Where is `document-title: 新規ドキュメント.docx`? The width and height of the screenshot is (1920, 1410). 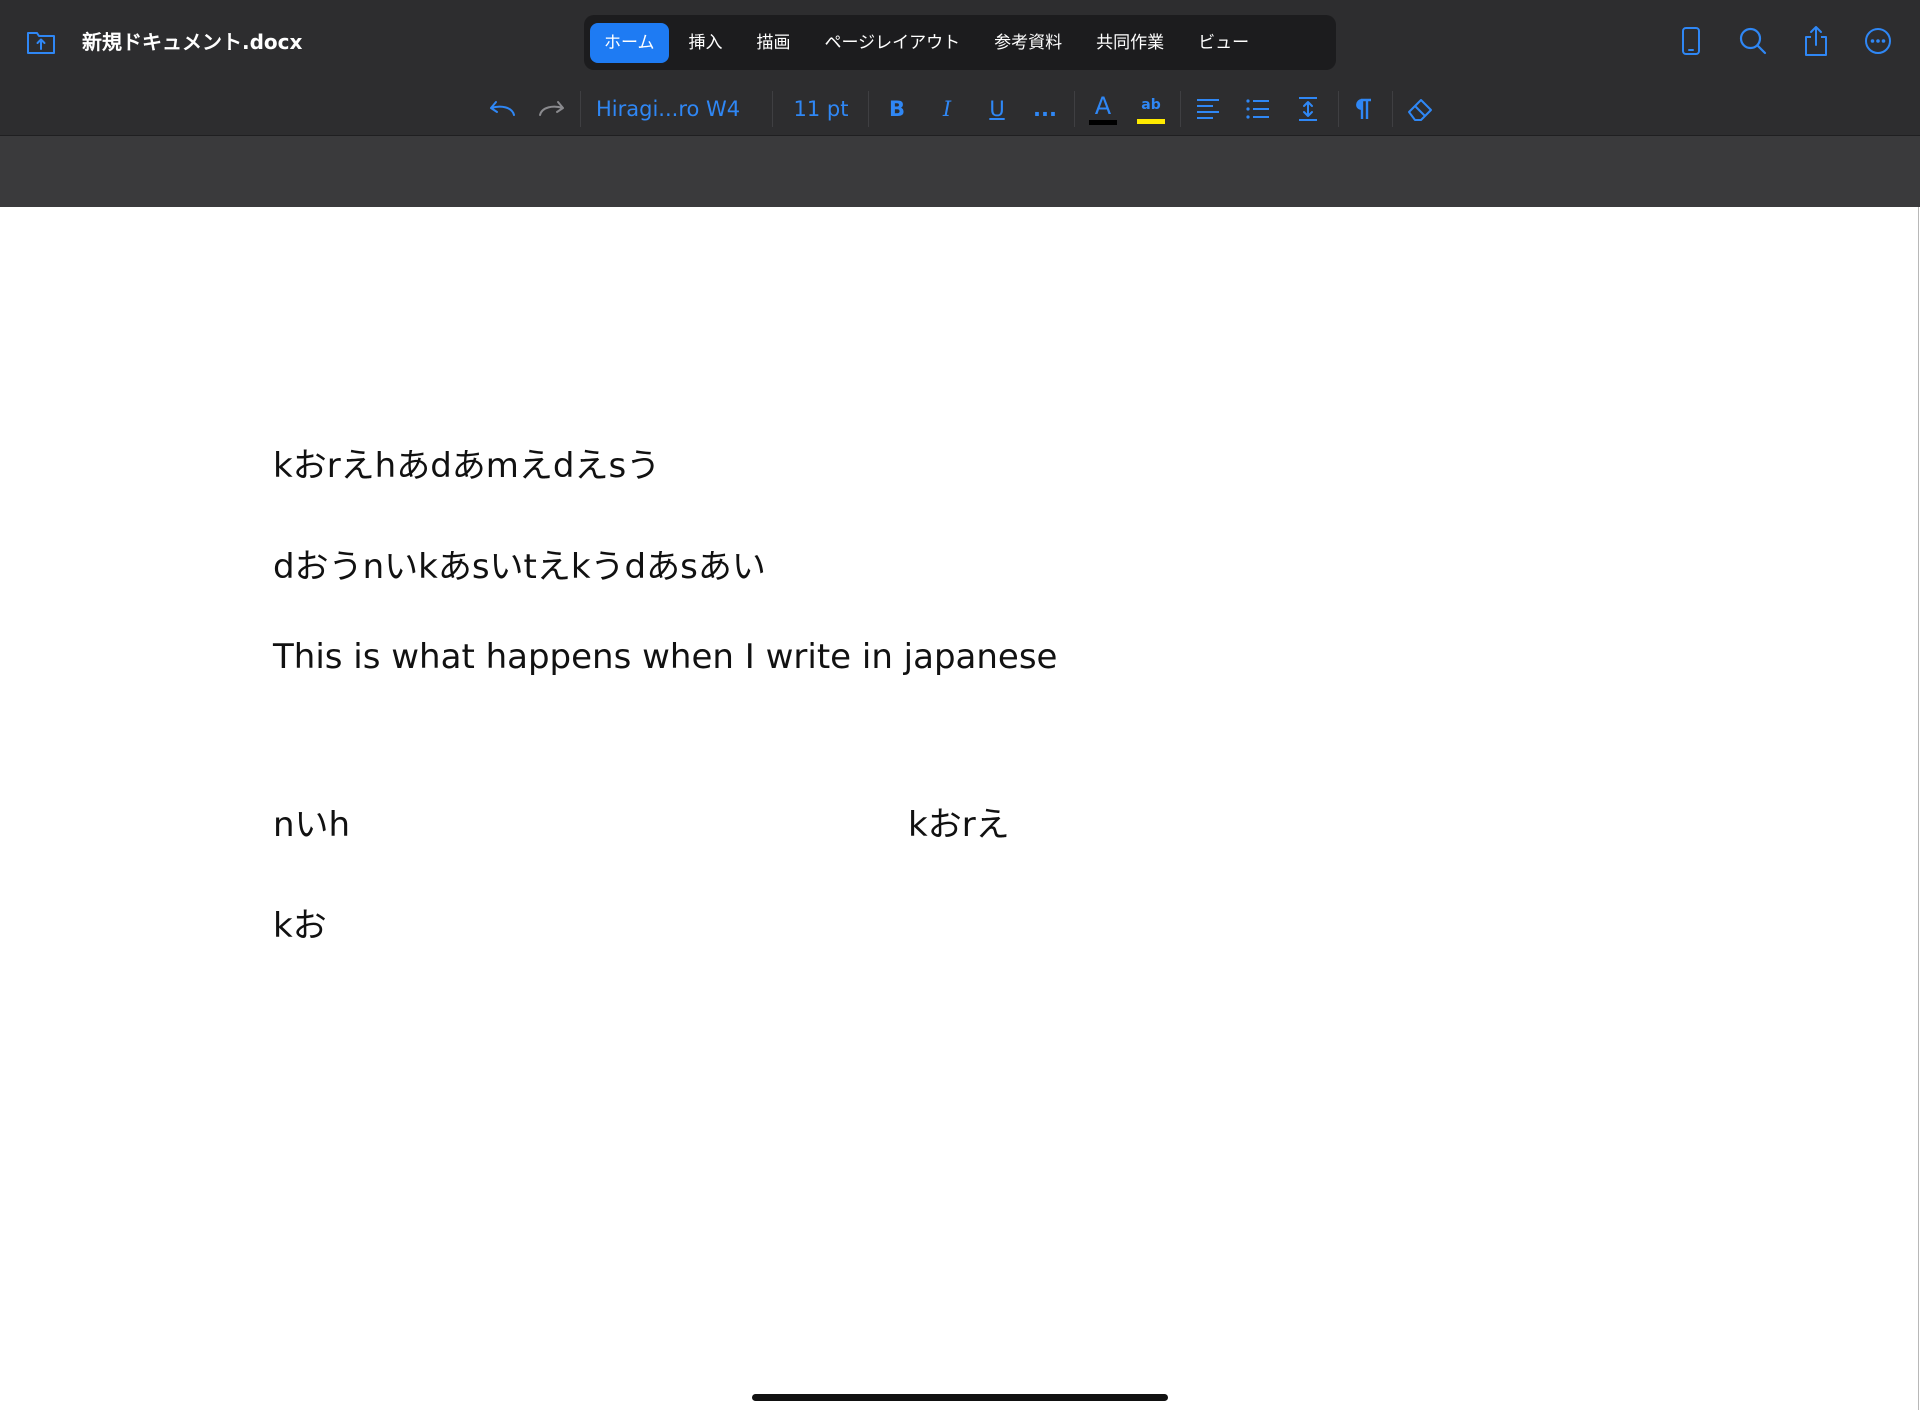 document-title: 新規ドキュメント.docx is located at coordinates (192, 42).